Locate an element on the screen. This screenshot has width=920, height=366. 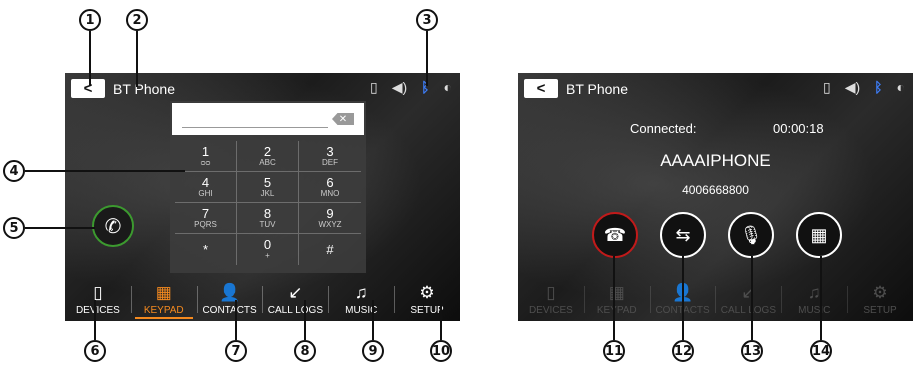
handset-icon: ✆ is located at coordinates (113, 226).